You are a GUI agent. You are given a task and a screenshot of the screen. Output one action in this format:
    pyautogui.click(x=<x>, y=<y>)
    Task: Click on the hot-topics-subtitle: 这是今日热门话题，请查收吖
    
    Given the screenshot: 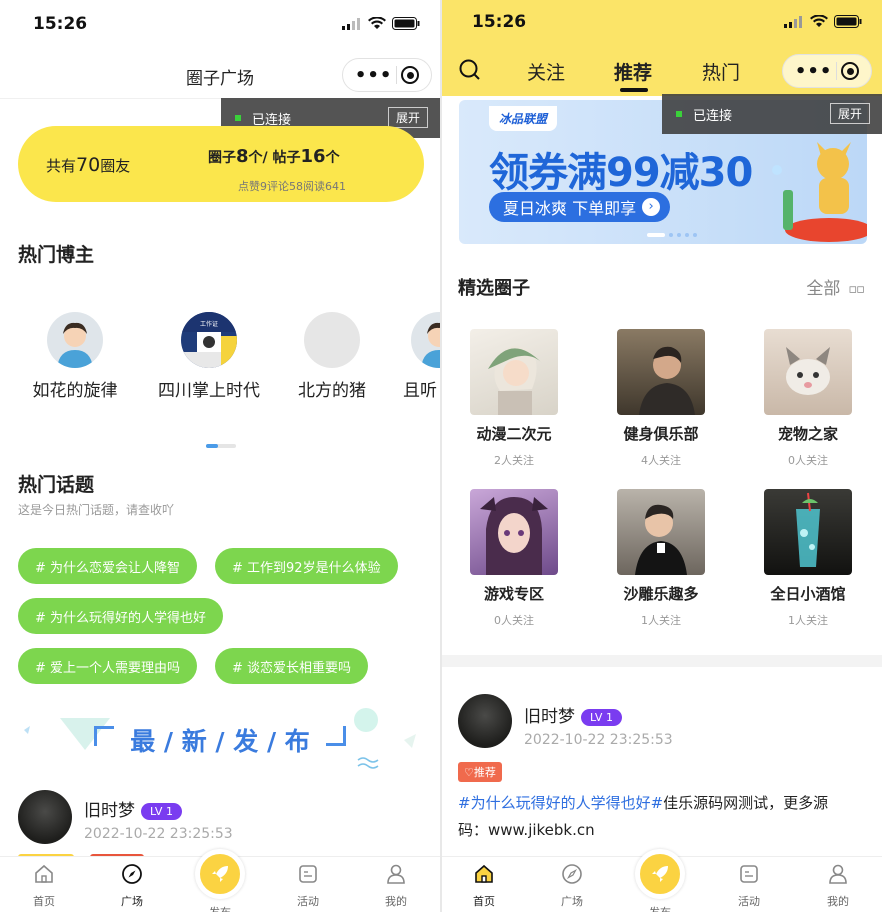 What is the action you would take?
    pyautogui.click(x=96, y=510)
    